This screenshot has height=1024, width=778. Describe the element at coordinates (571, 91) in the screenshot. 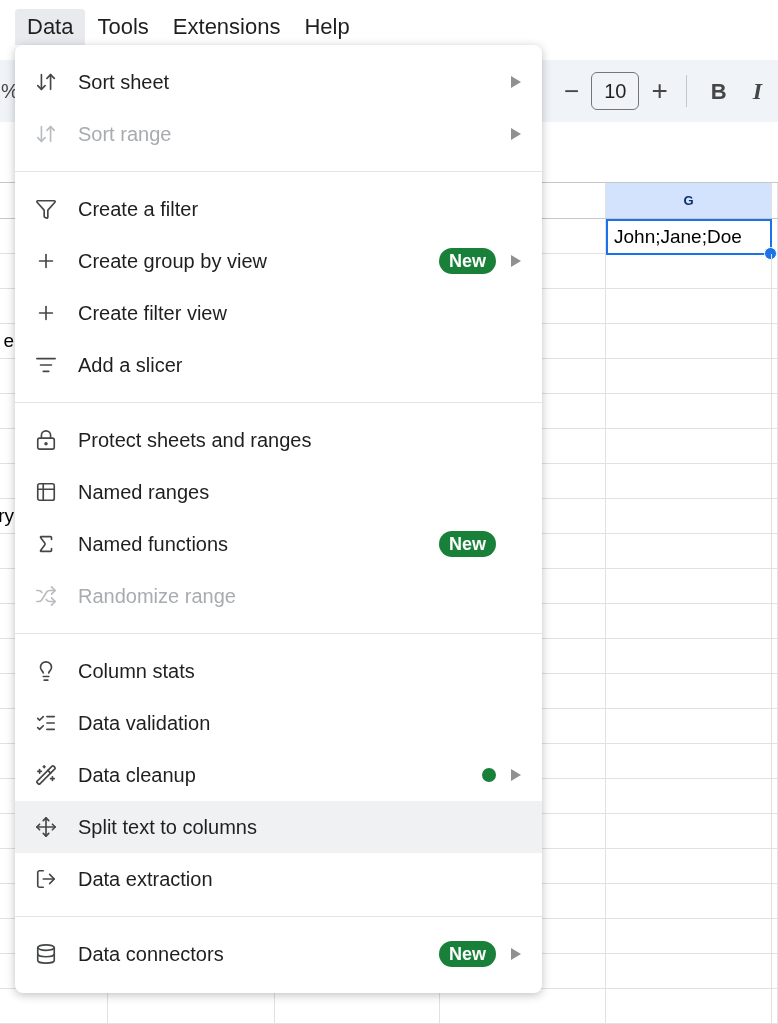

I see `decrease-font-button: −` at that location.